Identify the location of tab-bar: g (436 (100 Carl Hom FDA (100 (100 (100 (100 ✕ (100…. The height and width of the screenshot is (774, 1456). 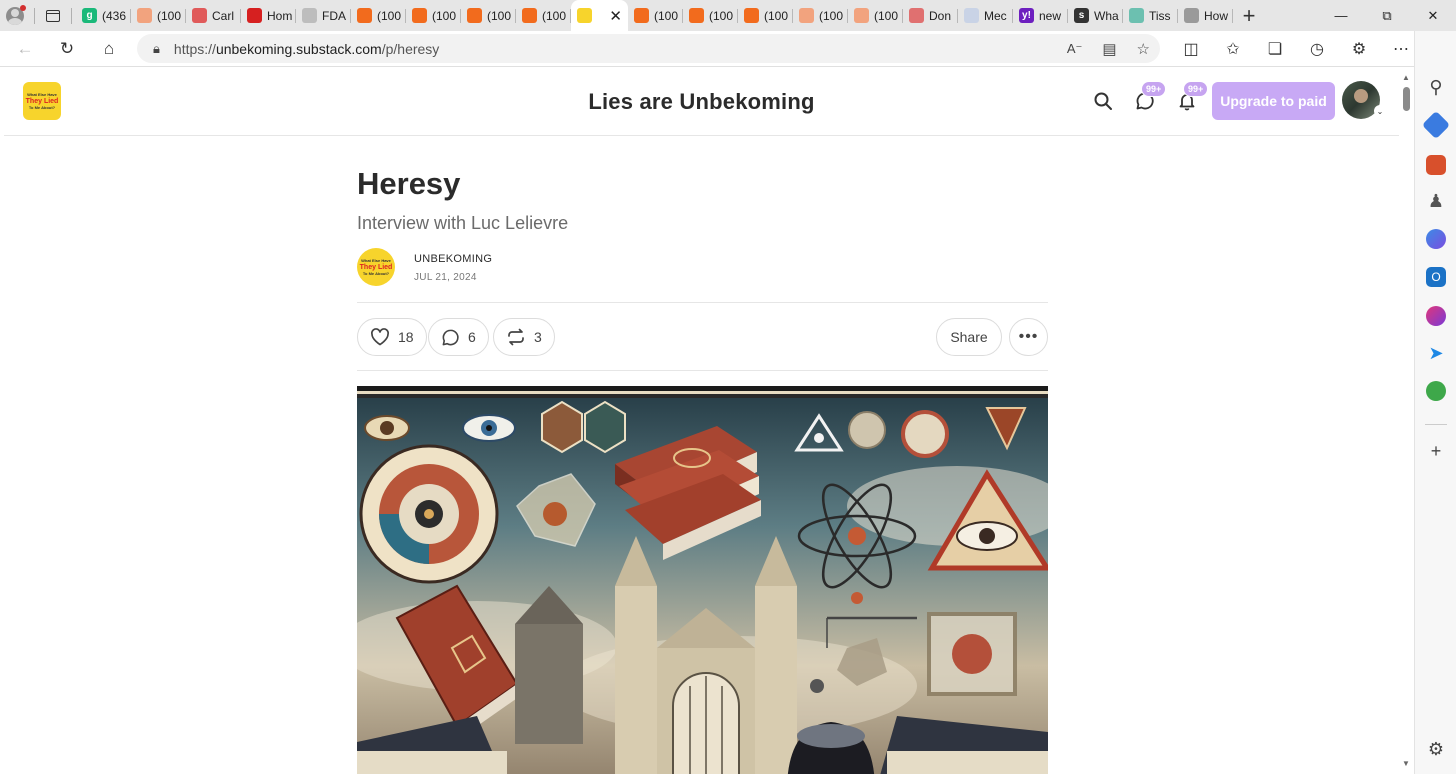
(728, 15).